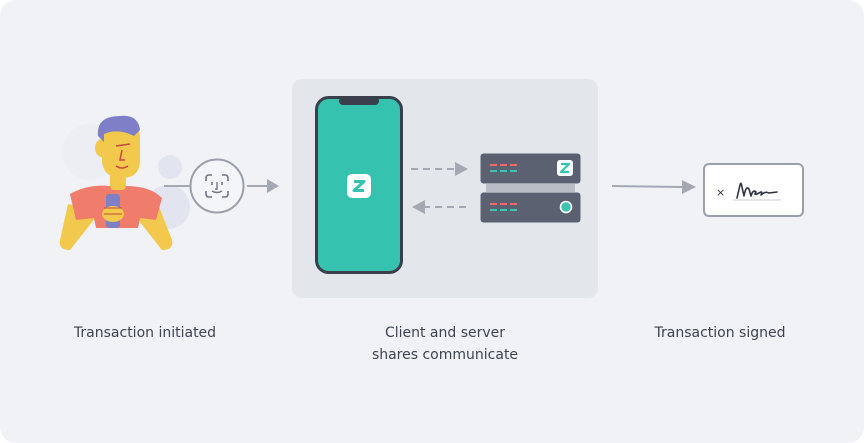 This screenshot has height=443, width=864. What do you see at coordinates (145, 333) in the screenshot?
I see `step-initiated-label: Transaction initiated` at bounding box center [145, 333].